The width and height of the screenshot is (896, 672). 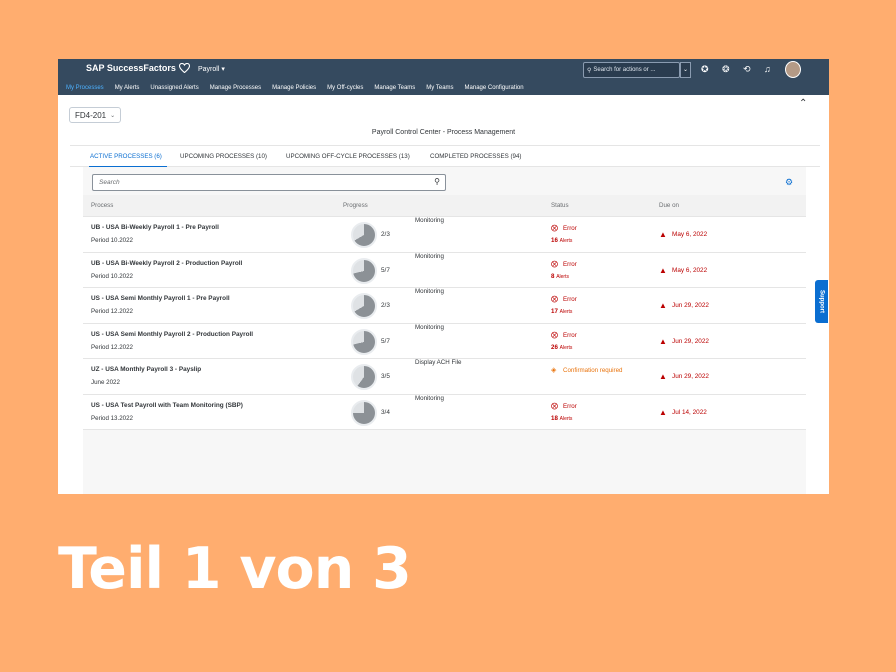 What do you see at coordinates (685, 70) in the screenshot?
I see `search-dropdown-button: ⌄` at bounding box center [685, 70].